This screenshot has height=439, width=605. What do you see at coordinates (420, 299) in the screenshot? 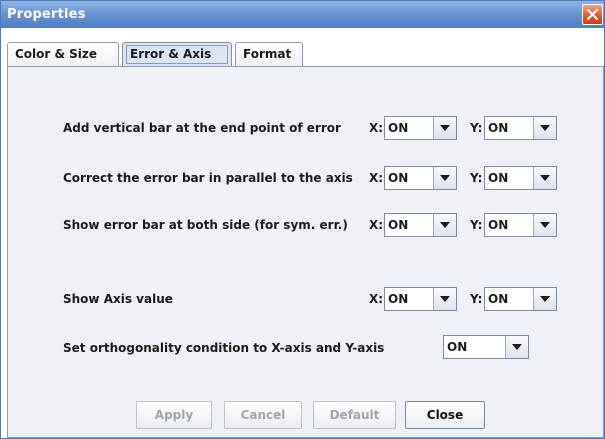
I see `axis-value-x-select: ON` at bounding box center [420, 299].